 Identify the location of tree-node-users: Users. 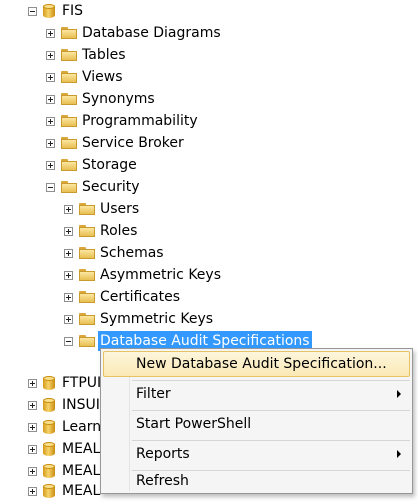
(101, 209).